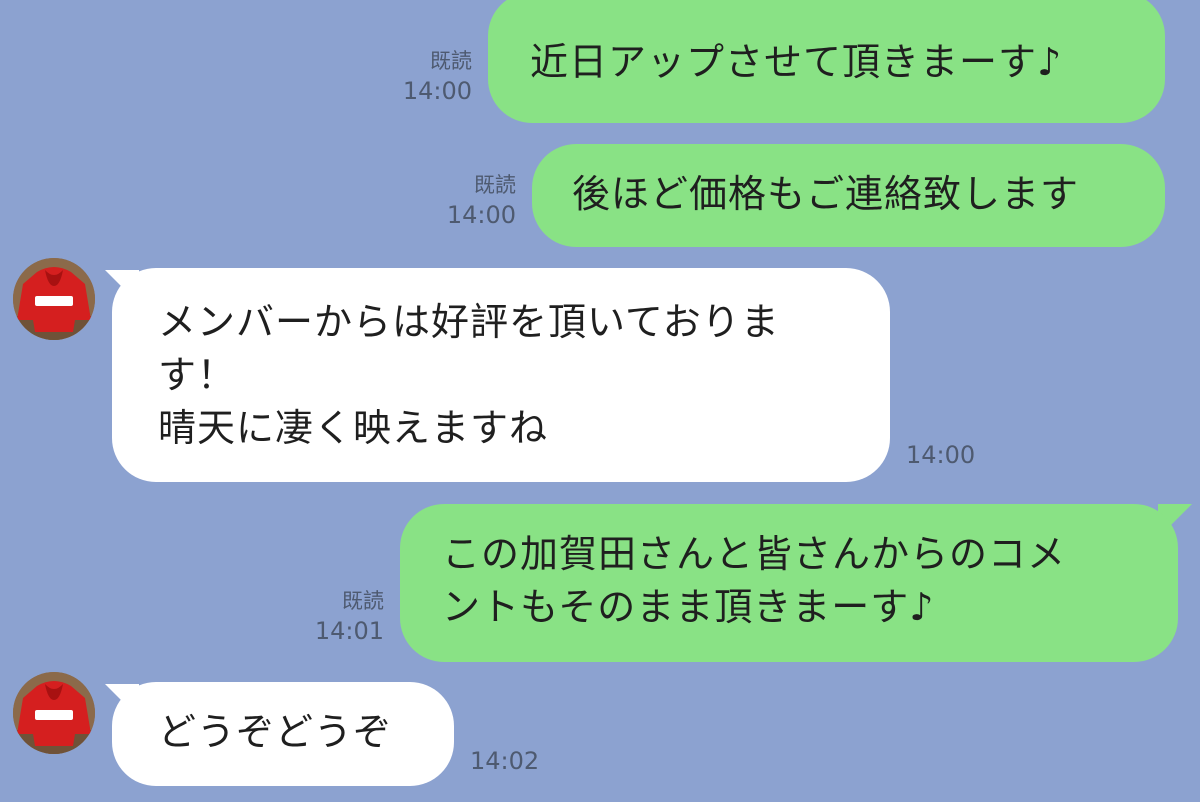  What do you see at coordinates (349, 631) in the screenshot?
I see `timestamp: 14:01` at bounding box center [349, 631].